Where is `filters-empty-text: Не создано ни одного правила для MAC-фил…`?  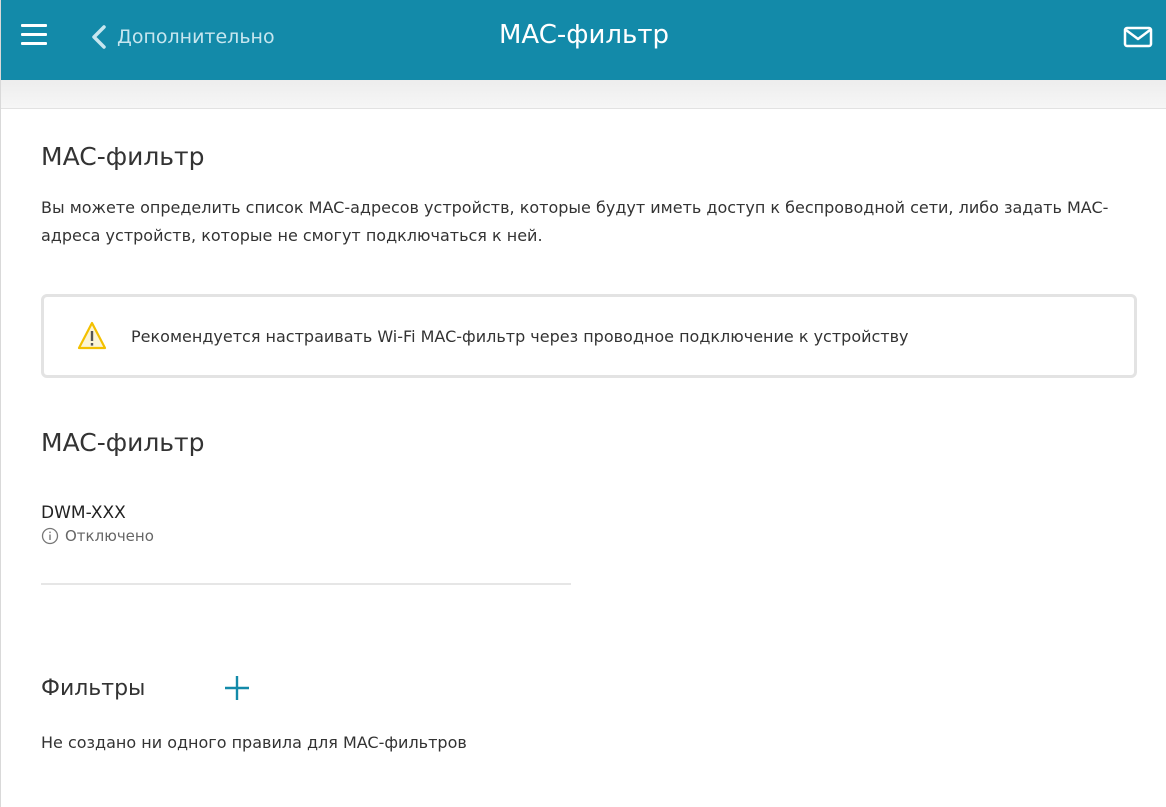
filters-empty-text: Не создано ни одного правила для MAC-фил… is located at coordinates (254, 742).